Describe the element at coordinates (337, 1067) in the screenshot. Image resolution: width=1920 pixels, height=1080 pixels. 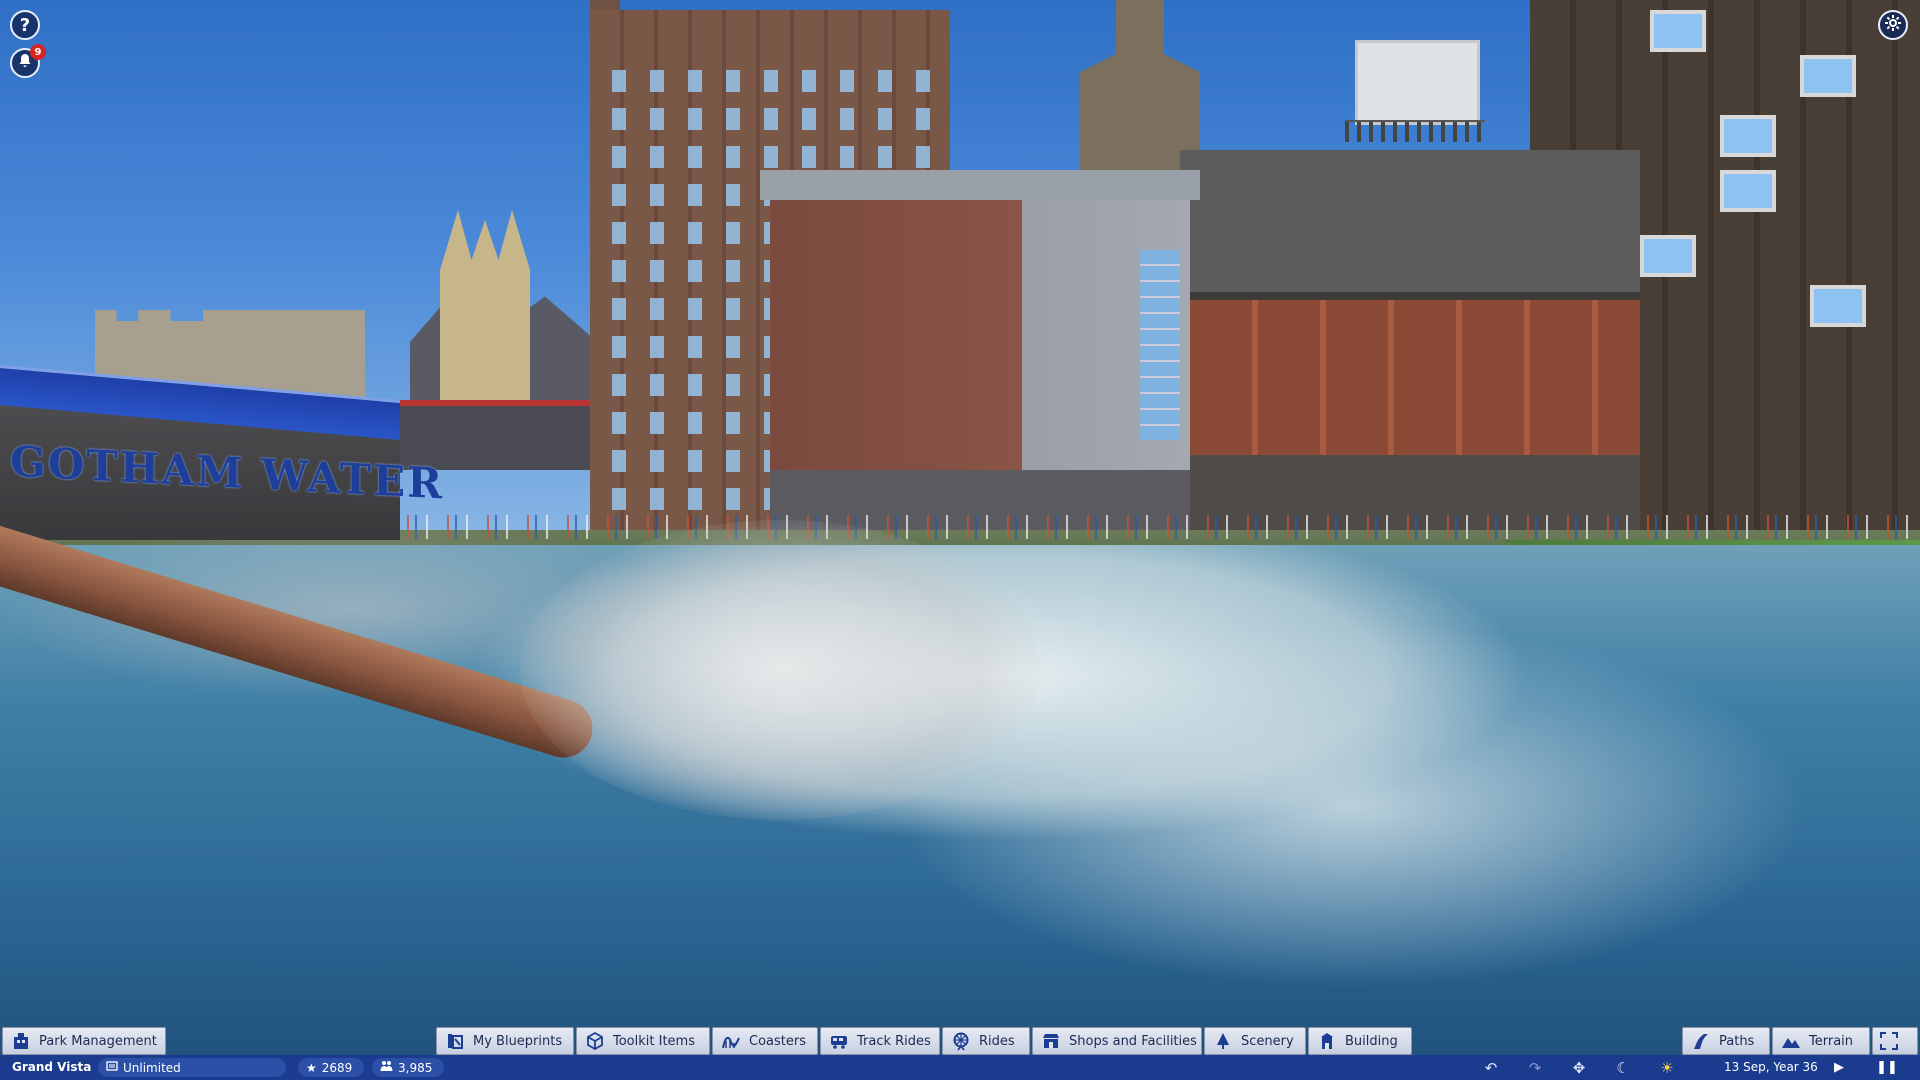
I see `park-rating-value: 2689` at that location.